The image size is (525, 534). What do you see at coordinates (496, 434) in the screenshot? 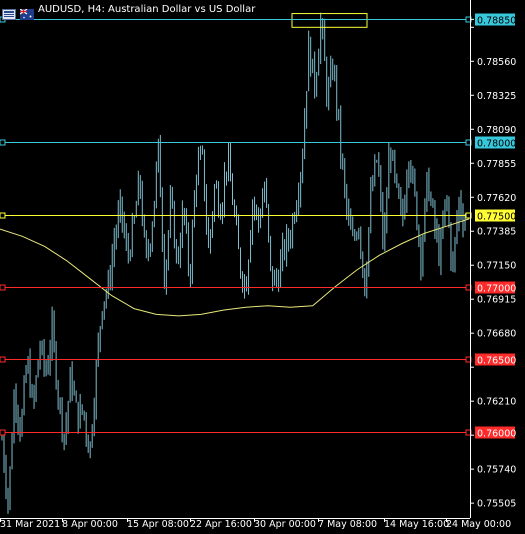
I see `level-price-label: 0.76000` at bounding box center [496, 434].